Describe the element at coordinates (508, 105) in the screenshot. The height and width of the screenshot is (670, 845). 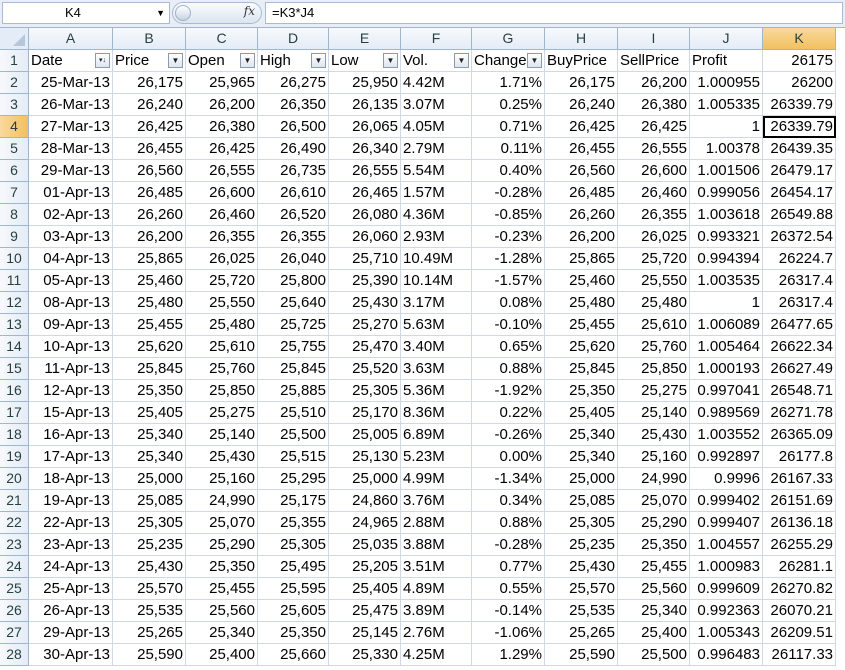
I see `cell-G: 0.25%` at that location.